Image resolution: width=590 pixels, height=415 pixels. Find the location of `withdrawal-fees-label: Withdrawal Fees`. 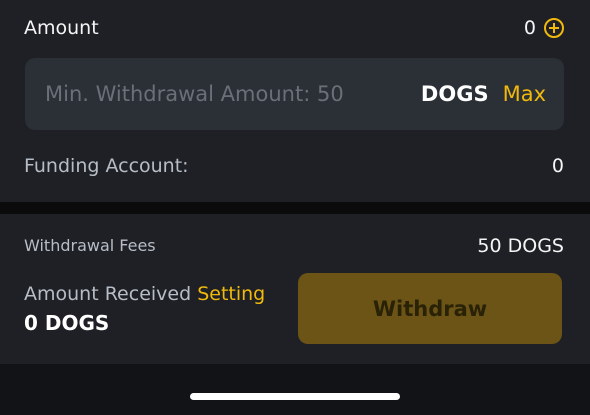

withdrawal-fees-label: Withdrawal Fees is located at coordinates (90, 245).